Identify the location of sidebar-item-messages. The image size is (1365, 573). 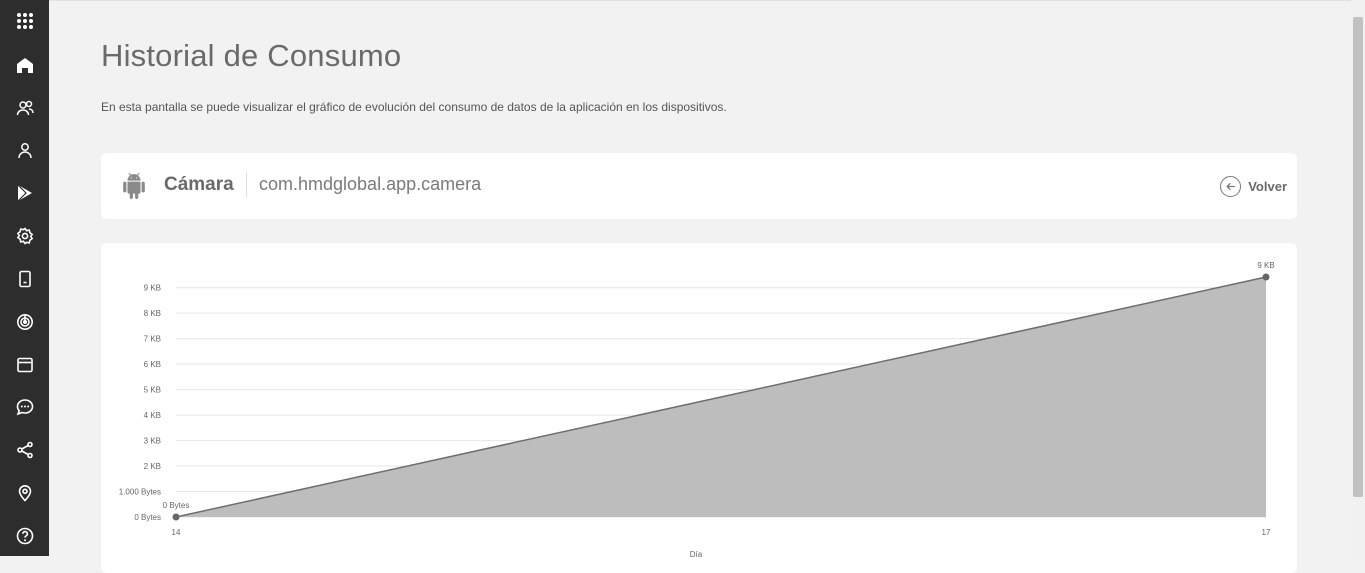
(24, 407).